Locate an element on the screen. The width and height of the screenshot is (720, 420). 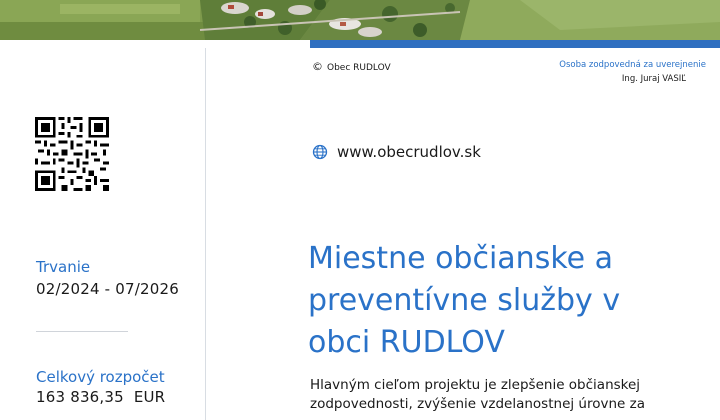
title-line: Miestne občianske a is located at coordinates (461, 258).